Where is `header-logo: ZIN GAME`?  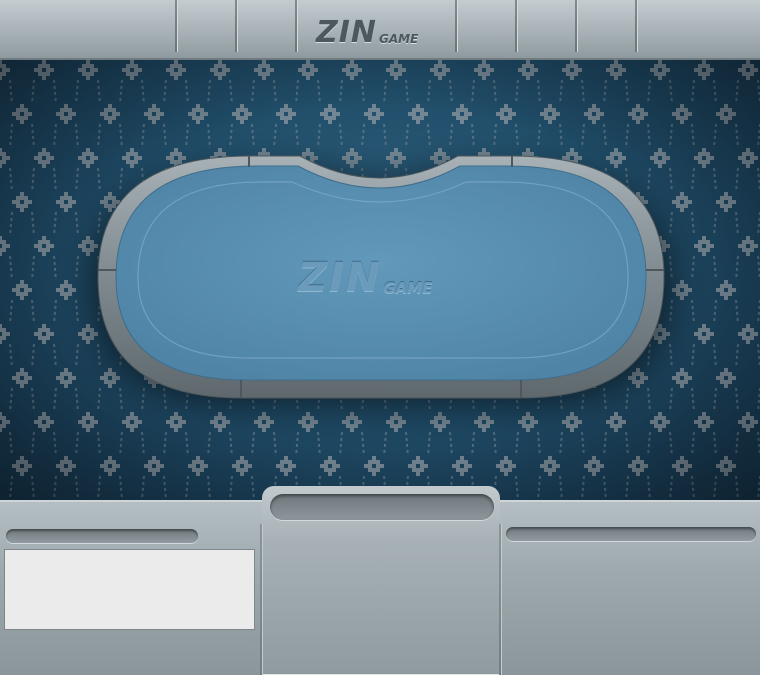
header-logo: ZIN GAME is located at coordinates (367, 31).